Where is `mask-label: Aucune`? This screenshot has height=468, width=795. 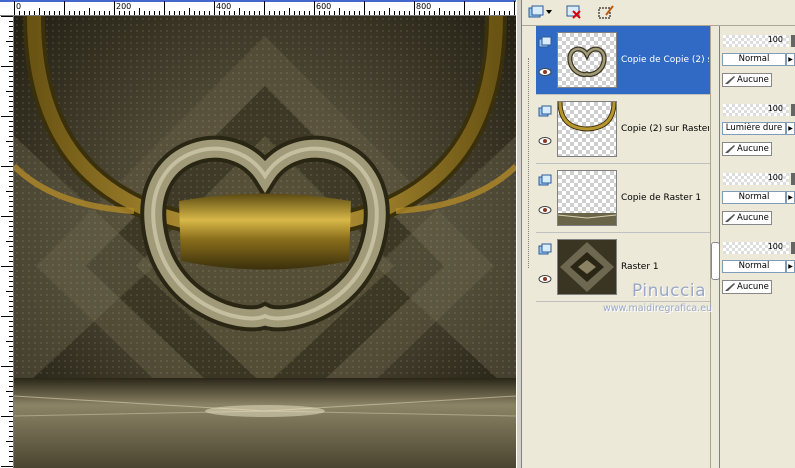 mask-label: Aucune is located at coordinates (753, 80).